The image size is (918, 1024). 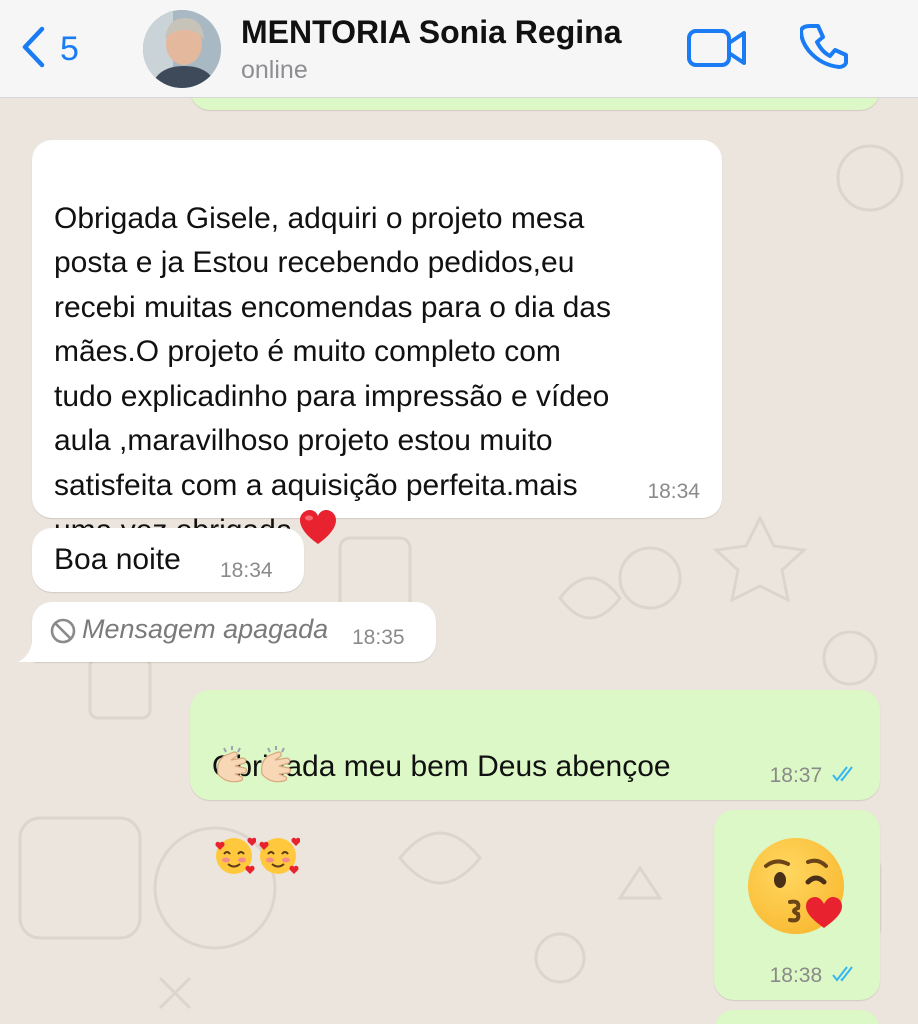 I want to click on message-bubble-deleted: Mensagem apagada 18:35, so click(x=227, y=632).